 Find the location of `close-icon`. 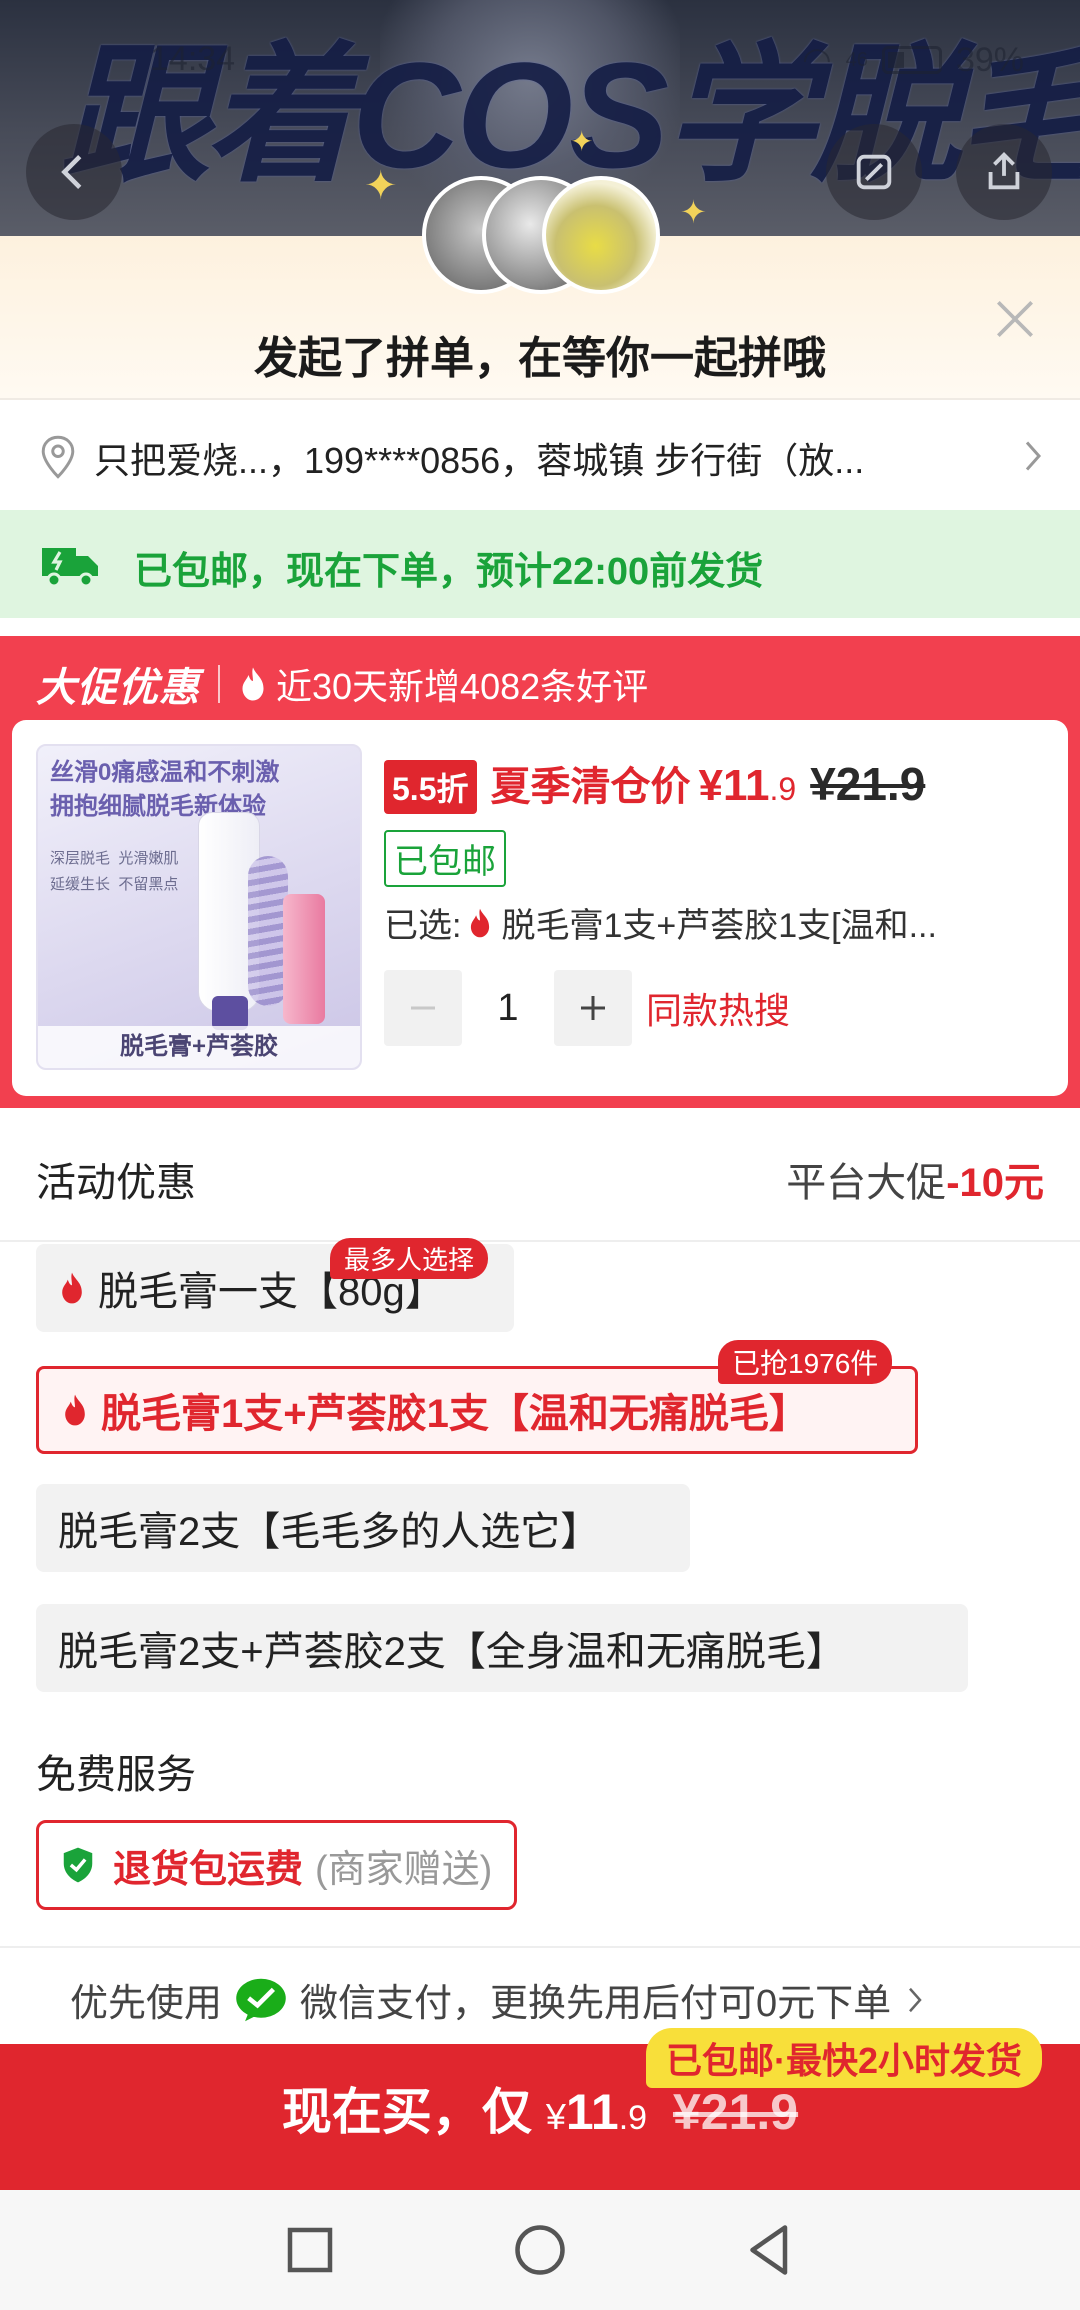

close-icon is located at coordinates (1015, 319).